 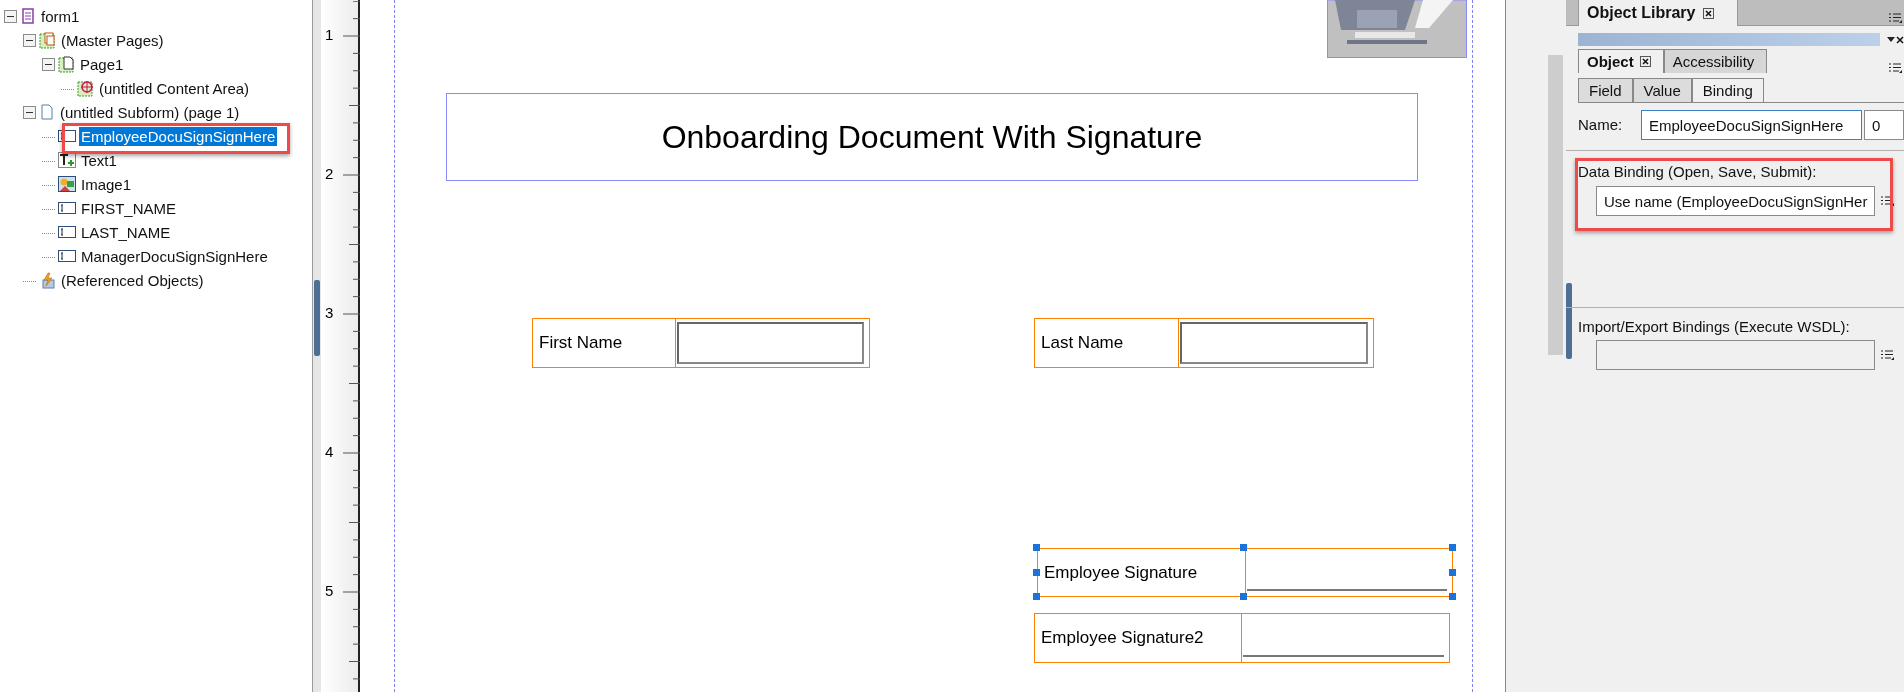 I want to click on panel-tab: Accessibility, so click(x=1715, y=61).